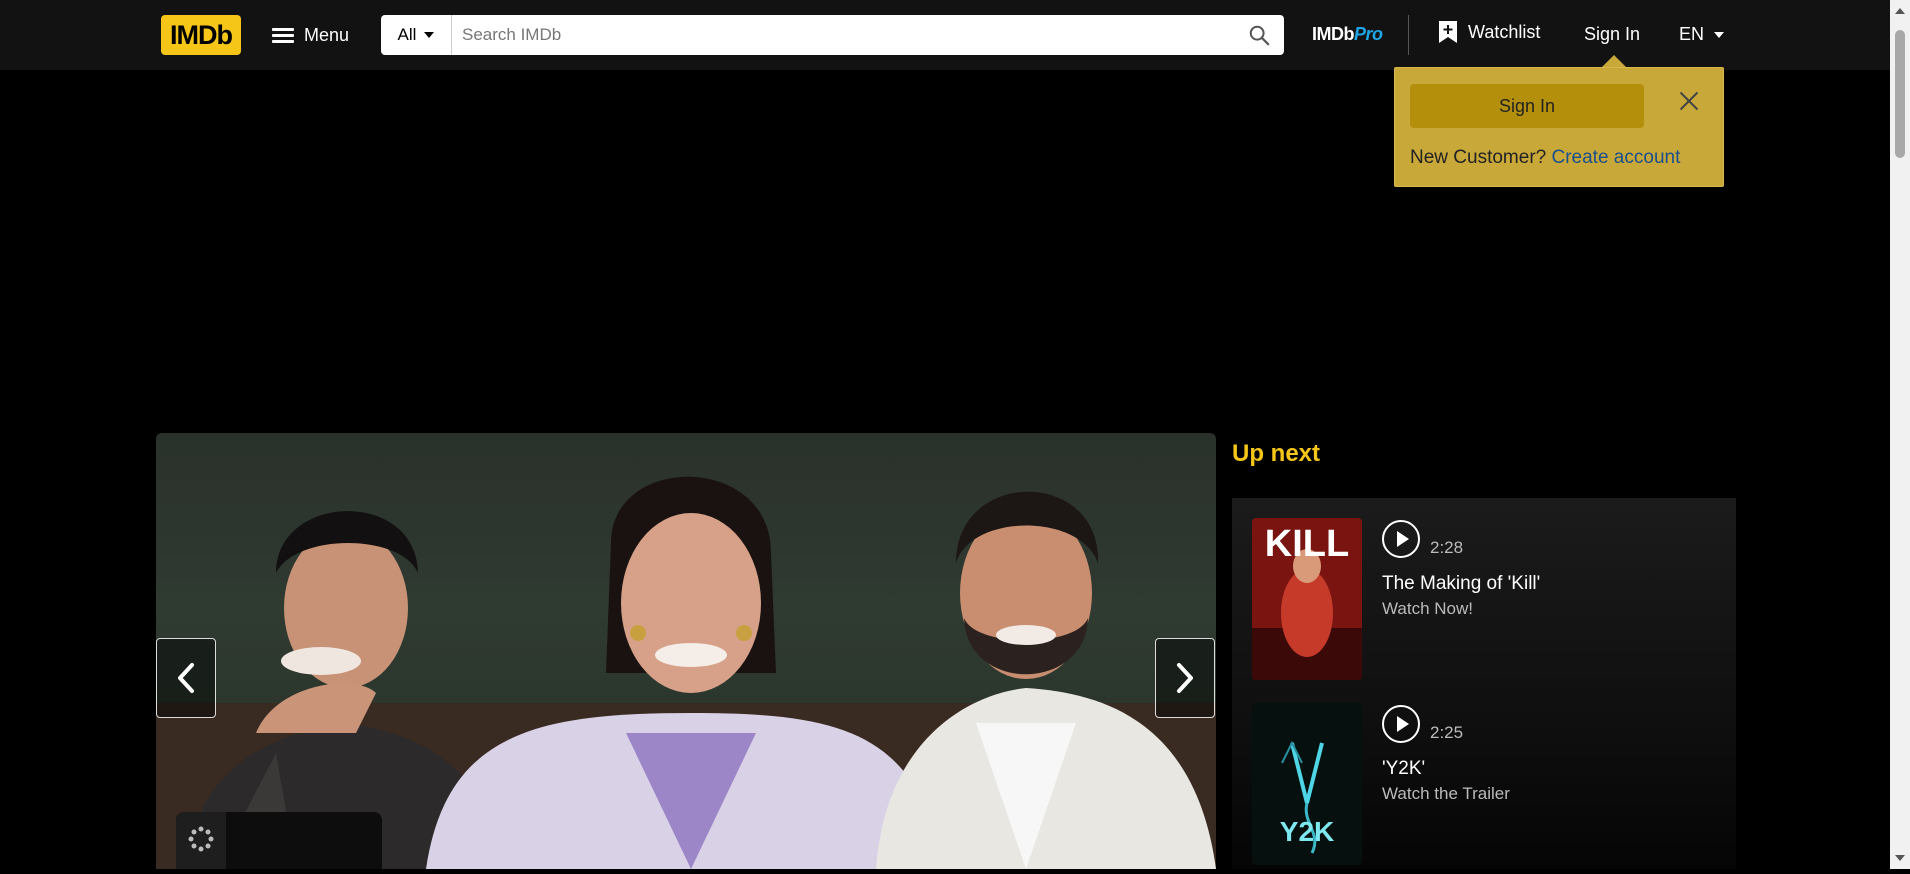  What do you see at coordinates (1307, 831) in the screenshot?
I see `poster-title-text: Y2K` at bounding box center [1307, 831].